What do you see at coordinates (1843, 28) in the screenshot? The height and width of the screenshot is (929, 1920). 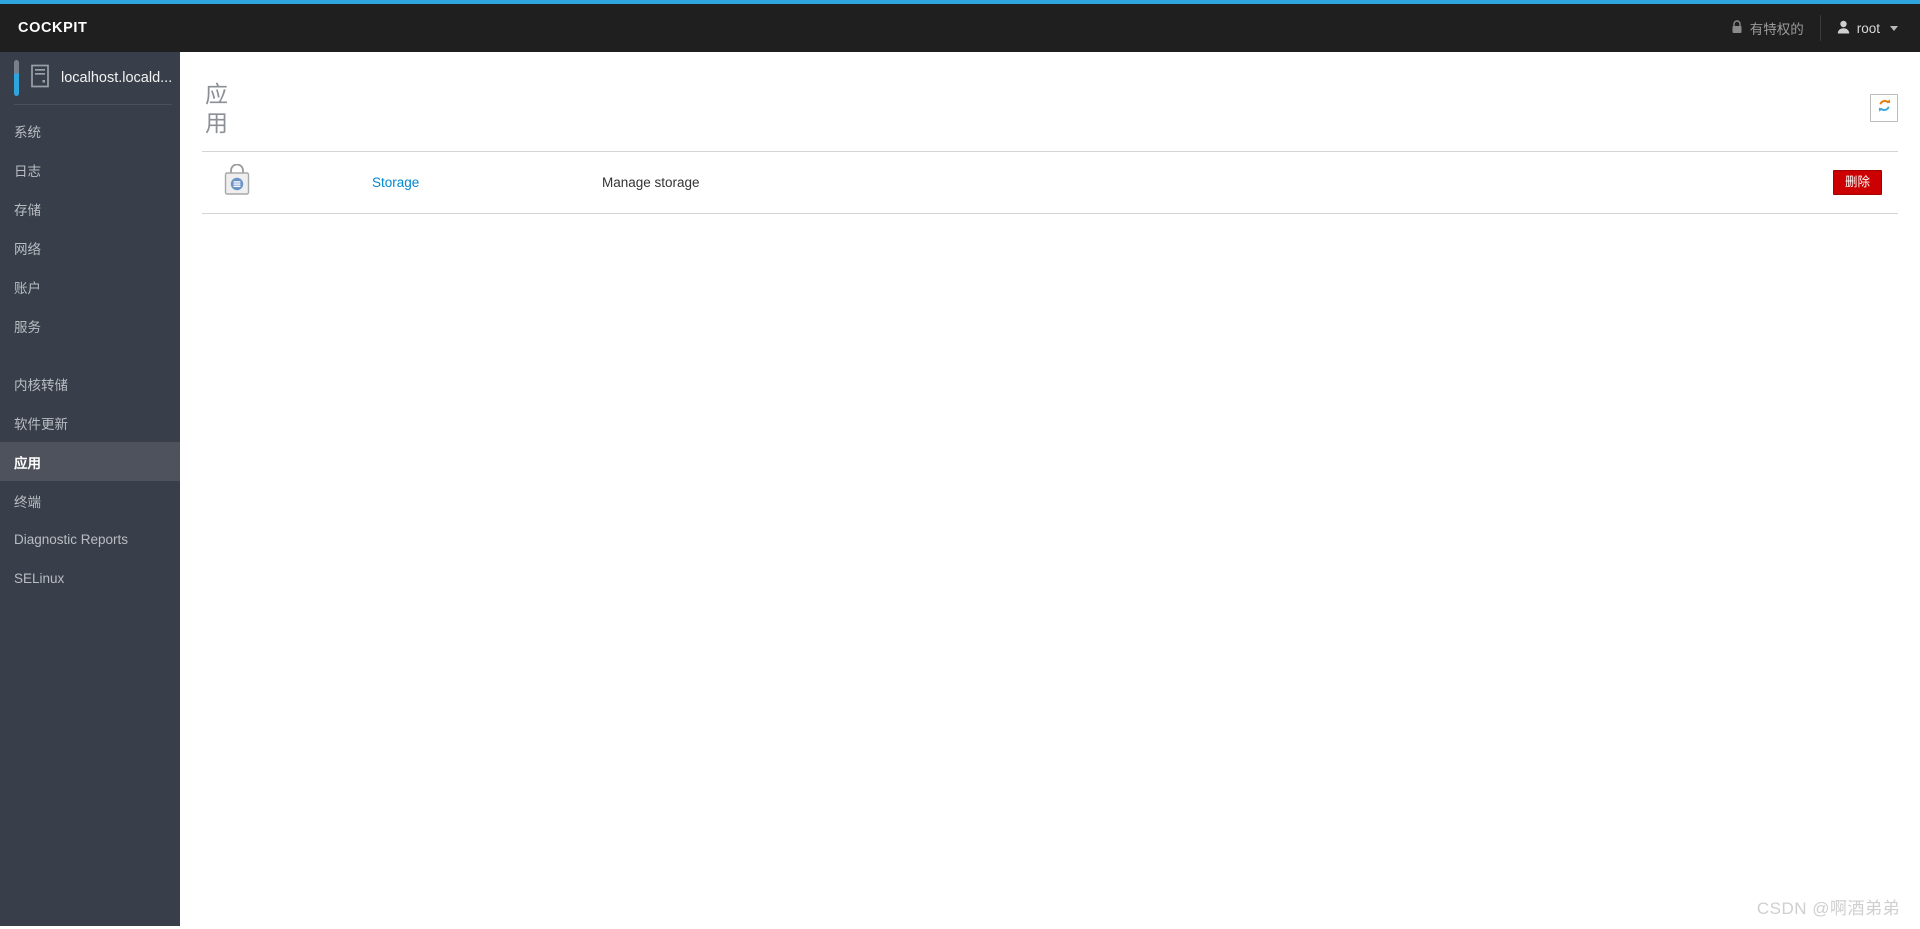 I see `user-icon` at bounding box center [1843, 28].